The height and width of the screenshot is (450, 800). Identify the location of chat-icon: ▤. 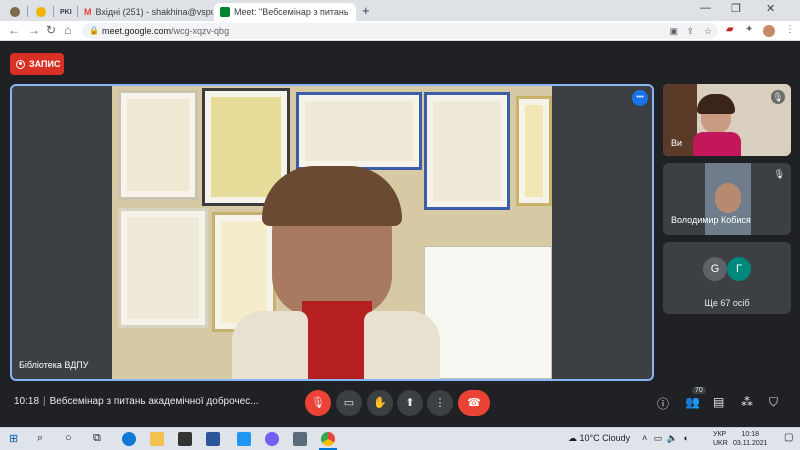
(719, 402).